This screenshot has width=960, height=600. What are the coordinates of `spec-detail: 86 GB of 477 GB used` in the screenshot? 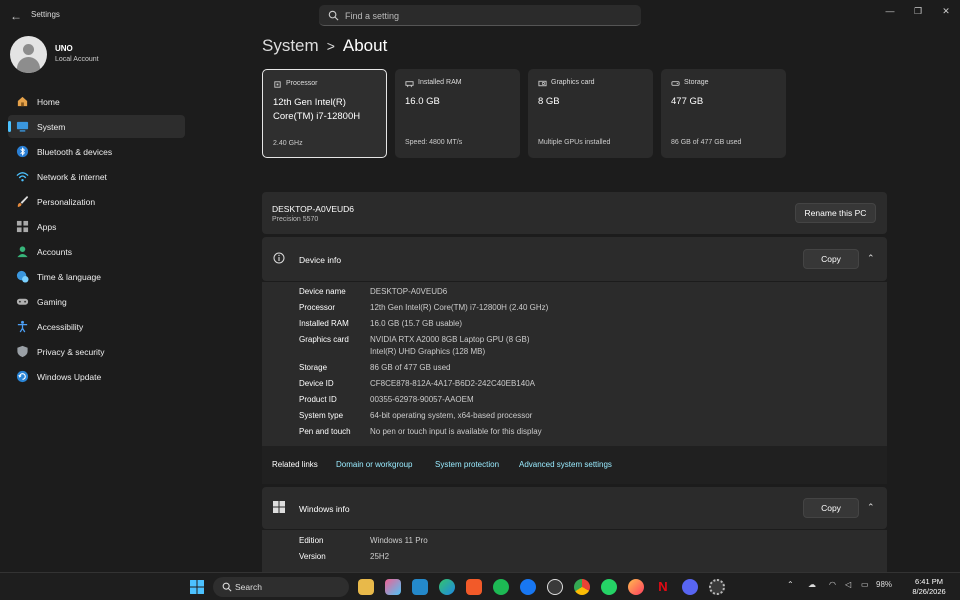 It's located at (706, 142).